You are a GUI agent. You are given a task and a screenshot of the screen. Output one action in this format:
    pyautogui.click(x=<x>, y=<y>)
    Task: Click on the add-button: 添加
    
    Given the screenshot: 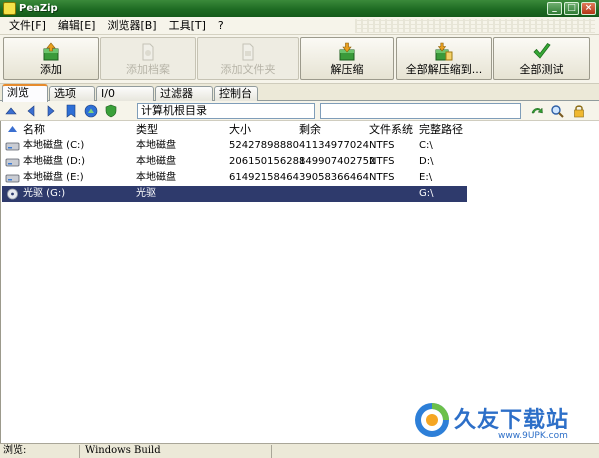 What is the action you would take?
    pyautogui.click(x=51, y=58)
    